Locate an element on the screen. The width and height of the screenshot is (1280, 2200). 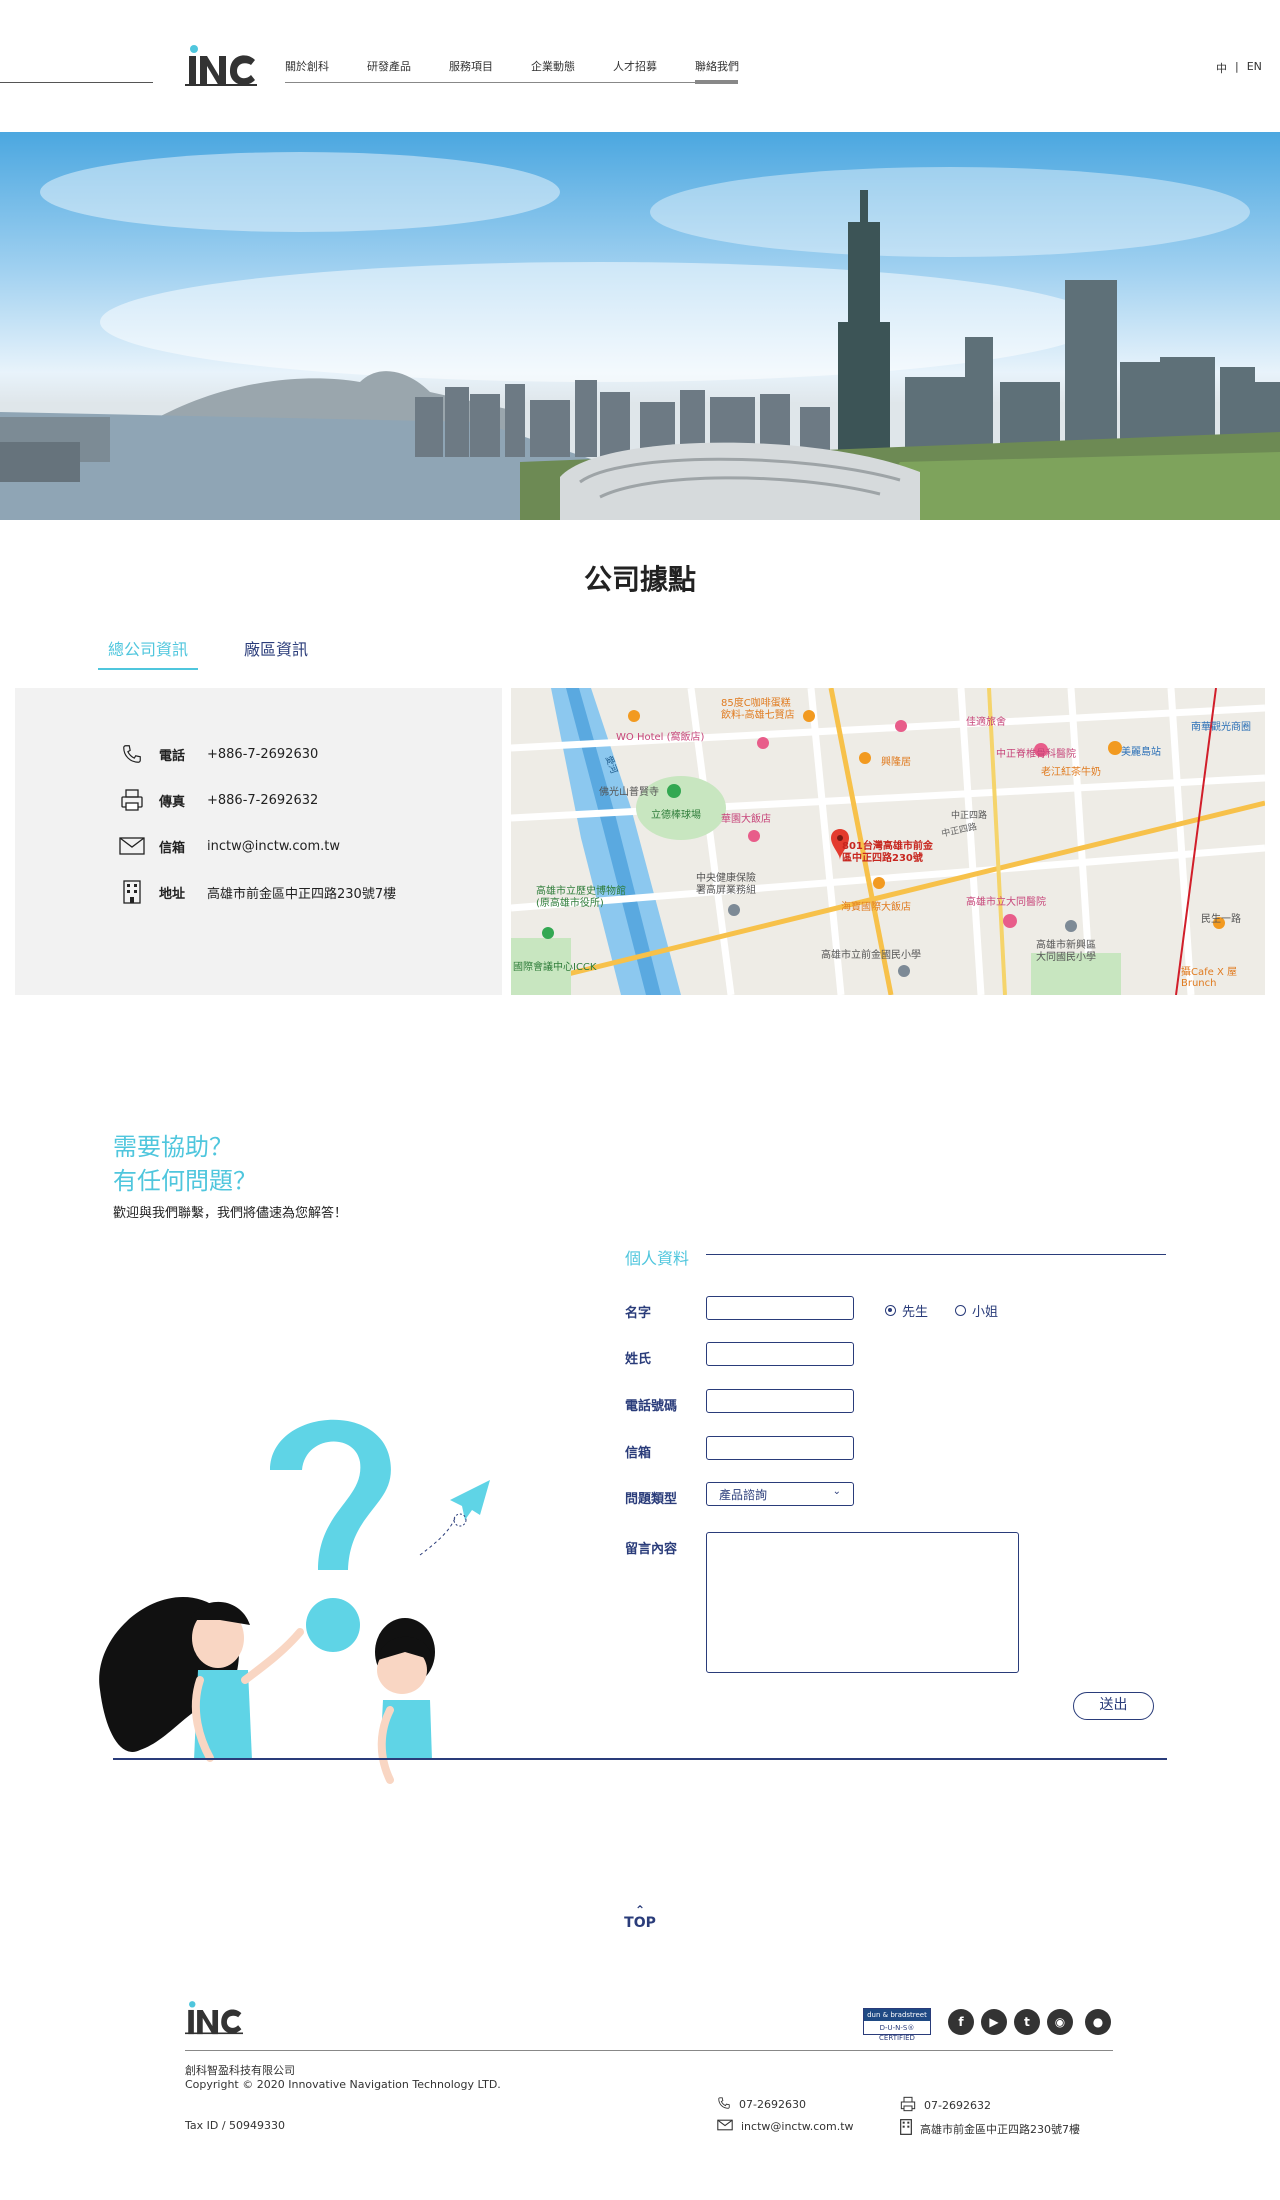
email-value: inctw@inctw.com.tw is located at coordinates (273, 846).